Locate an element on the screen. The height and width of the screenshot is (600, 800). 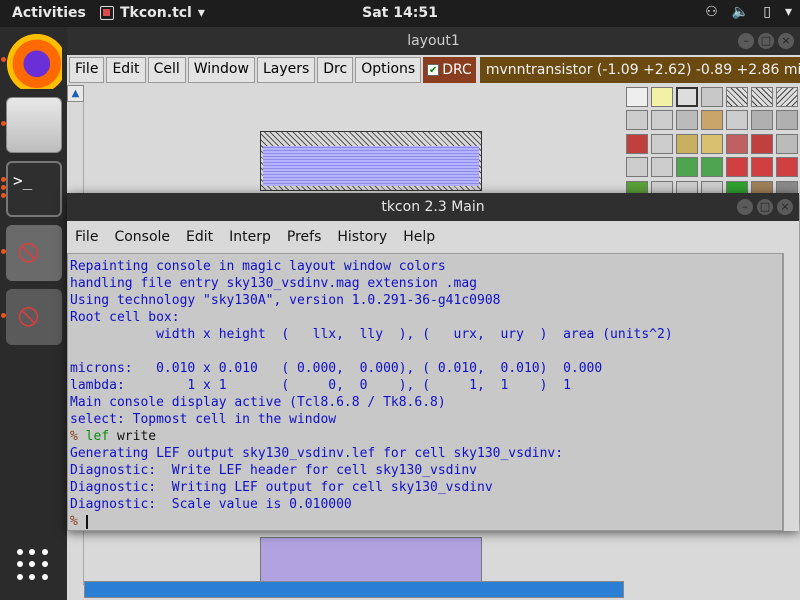
clock: Sat 14:51 is located at coordinates (400, 13).